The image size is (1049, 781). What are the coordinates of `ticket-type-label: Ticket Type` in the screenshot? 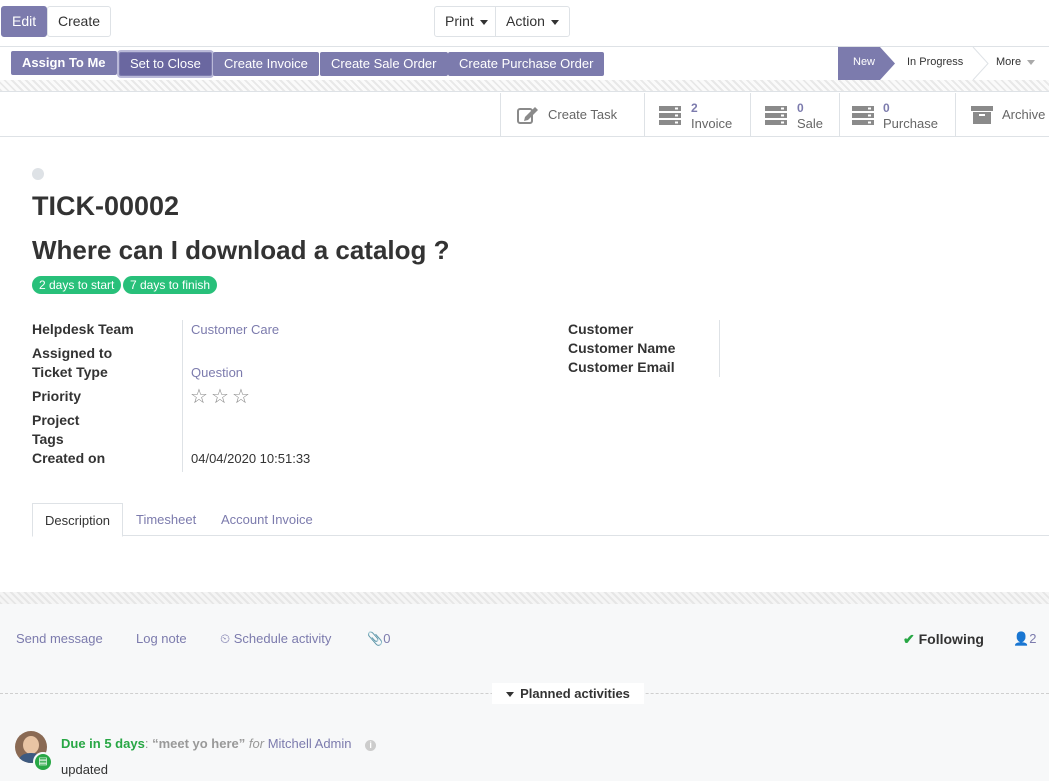 It's located at (70, 372).